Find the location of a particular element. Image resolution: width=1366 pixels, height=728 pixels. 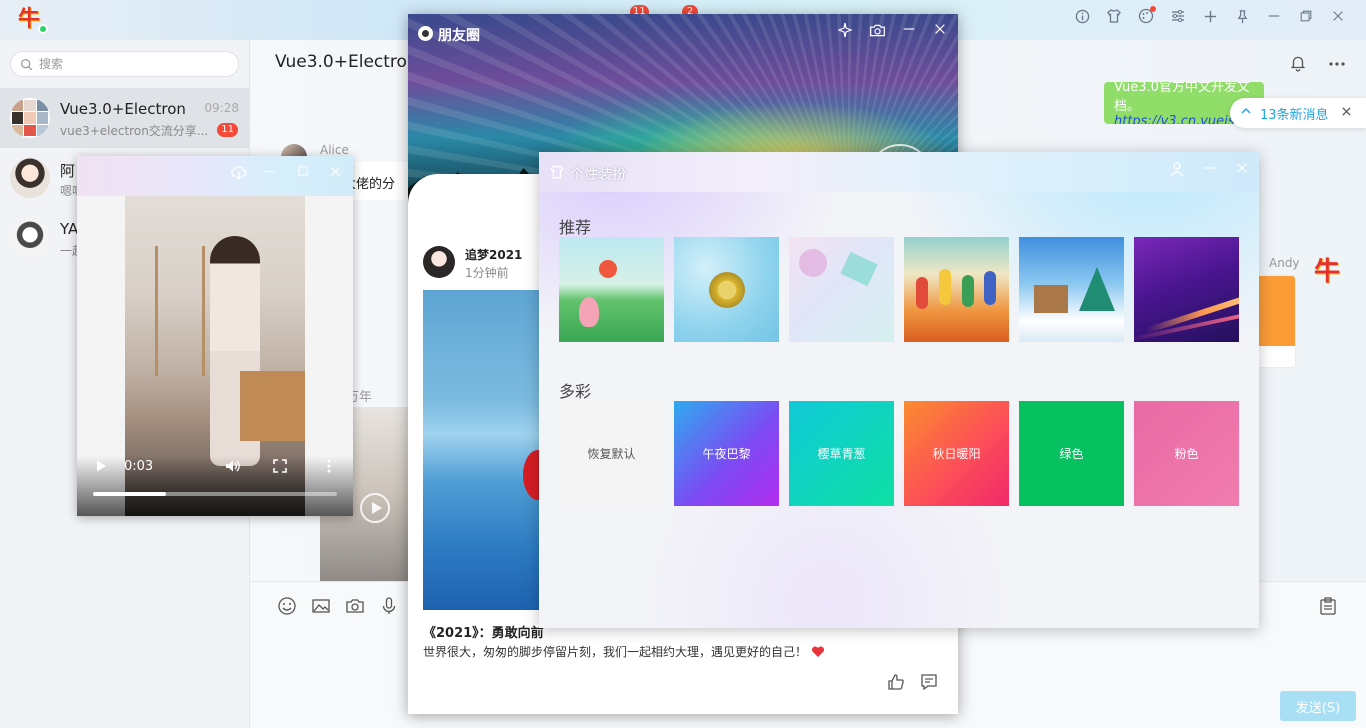

more-vertical-icon is located at coordinates (329, 466).